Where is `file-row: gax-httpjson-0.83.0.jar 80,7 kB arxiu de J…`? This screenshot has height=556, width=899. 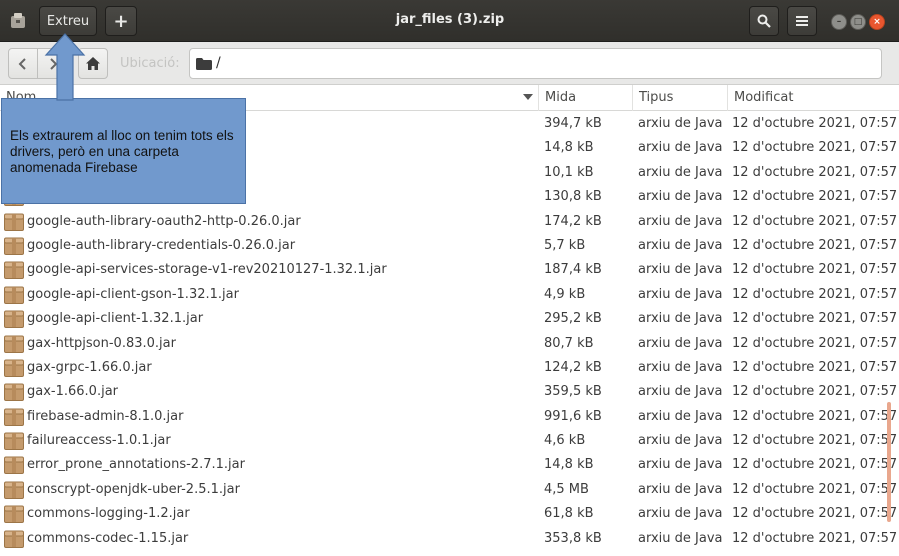 file-row: gax-httpjson-0.83.0.jar 80,7 kB arxiu de J… is located at coordinates (448, 344).